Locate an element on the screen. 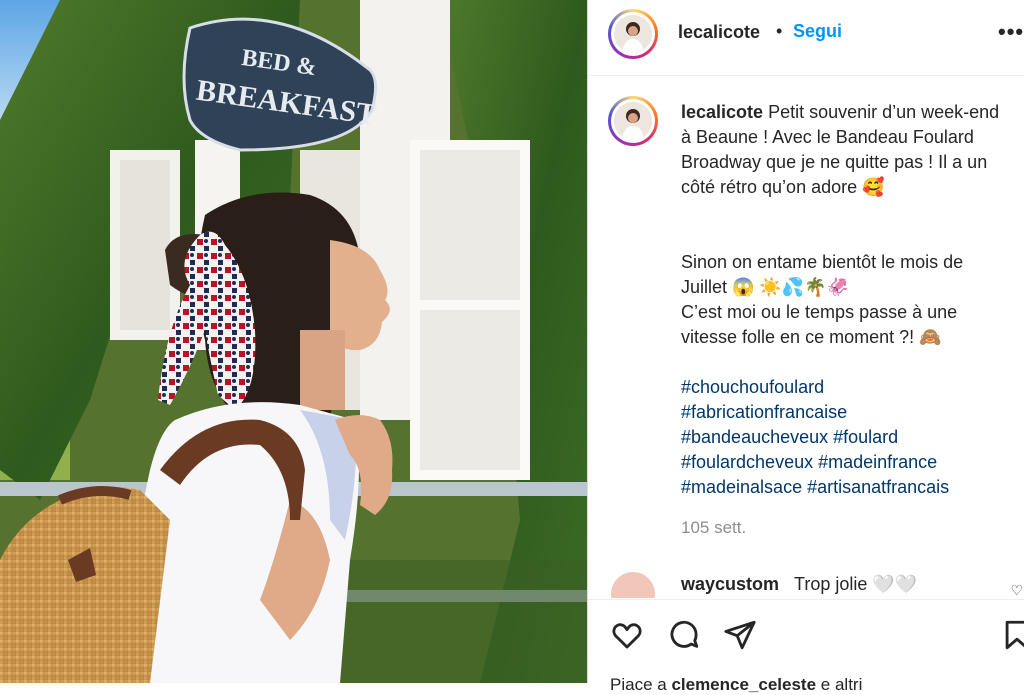 The height and width of the screenshot is (695, 1024). likes-summary: Piace a clemence_celeste e altri is located at coordinates (736, 685).